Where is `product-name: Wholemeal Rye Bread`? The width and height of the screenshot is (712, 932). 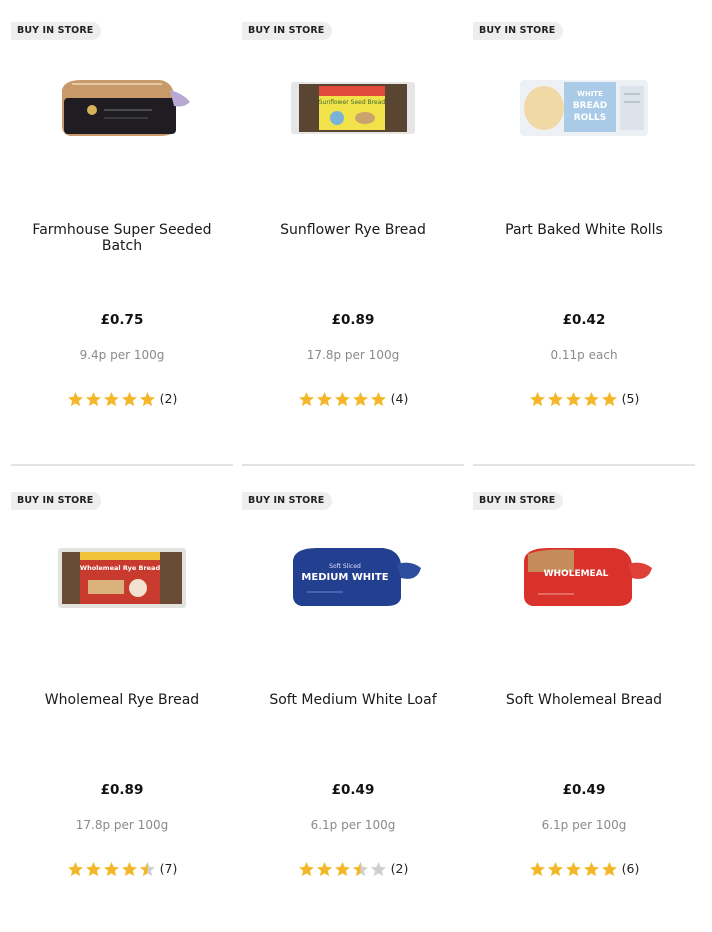 product-name: Wholemeal Rye Bread is located at coordinates (122, 700).